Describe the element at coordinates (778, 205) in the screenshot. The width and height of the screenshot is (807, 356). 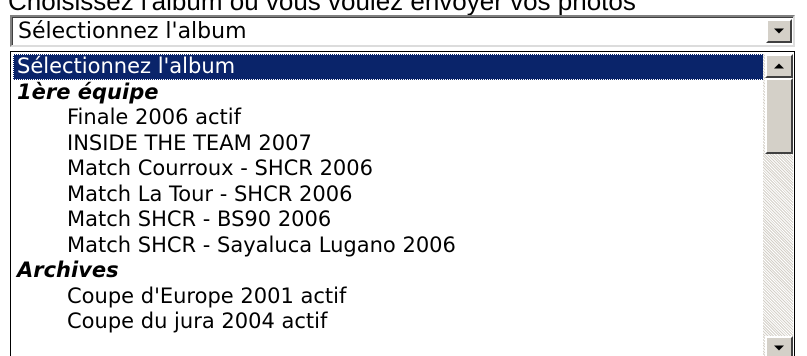
I see `scrollbar` at that location.